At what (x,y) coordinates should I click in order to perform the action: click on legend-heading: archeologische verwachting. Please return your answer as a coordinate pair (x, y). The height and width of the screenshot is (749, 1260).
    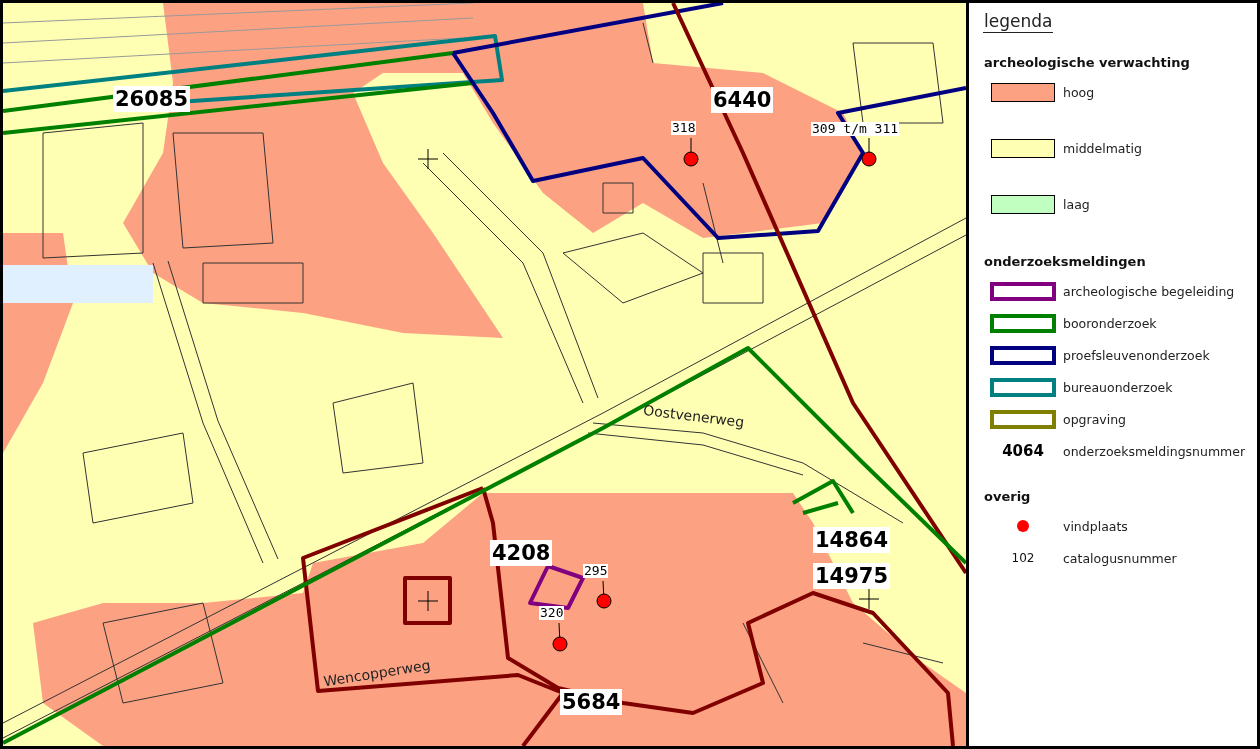
    Looking at the image, I should click on (1087, 62).